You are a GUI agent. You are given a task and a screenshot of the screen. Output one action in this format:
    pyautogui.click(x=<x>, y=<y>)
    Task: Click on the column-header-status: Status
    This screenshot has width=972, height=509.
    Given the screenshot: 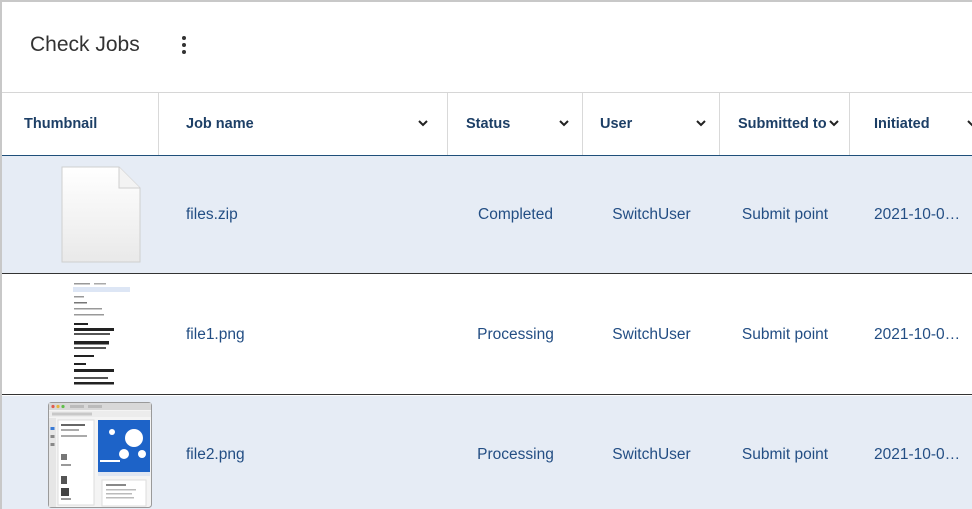 What is the action you would take?
    pyautogui.click(x=515, y=124)
    